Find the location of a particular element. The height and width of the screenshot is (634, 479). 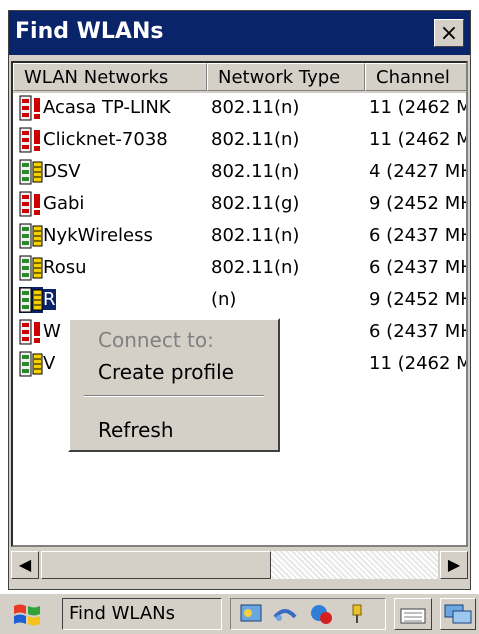

horizontal-scrollbar: ◀ ▶ is located at coordinates (239, 564).